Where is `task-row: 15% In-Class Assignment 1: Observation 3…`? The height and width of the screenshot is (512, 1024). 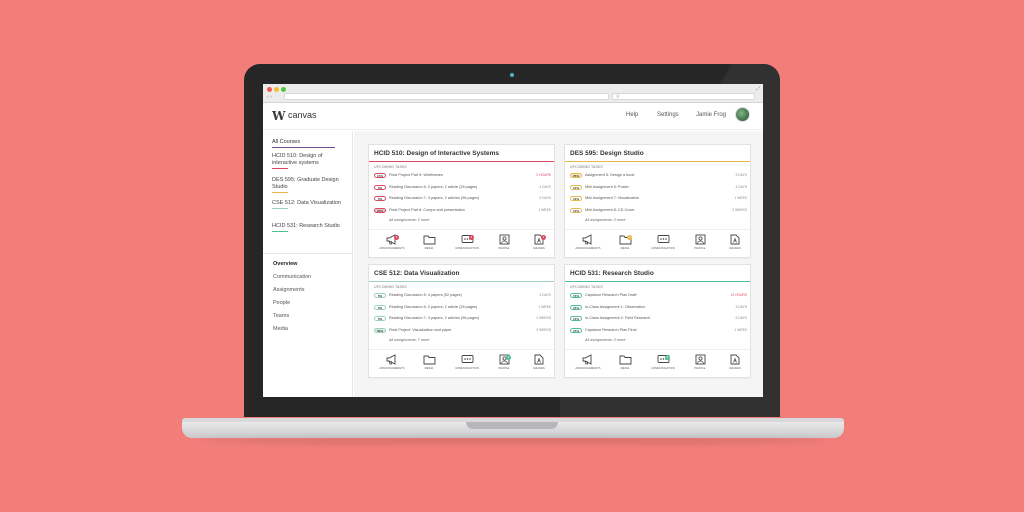 task-row: 15% In-Class Assignment 1: Observation 3… is located at coordinates (658, 307).